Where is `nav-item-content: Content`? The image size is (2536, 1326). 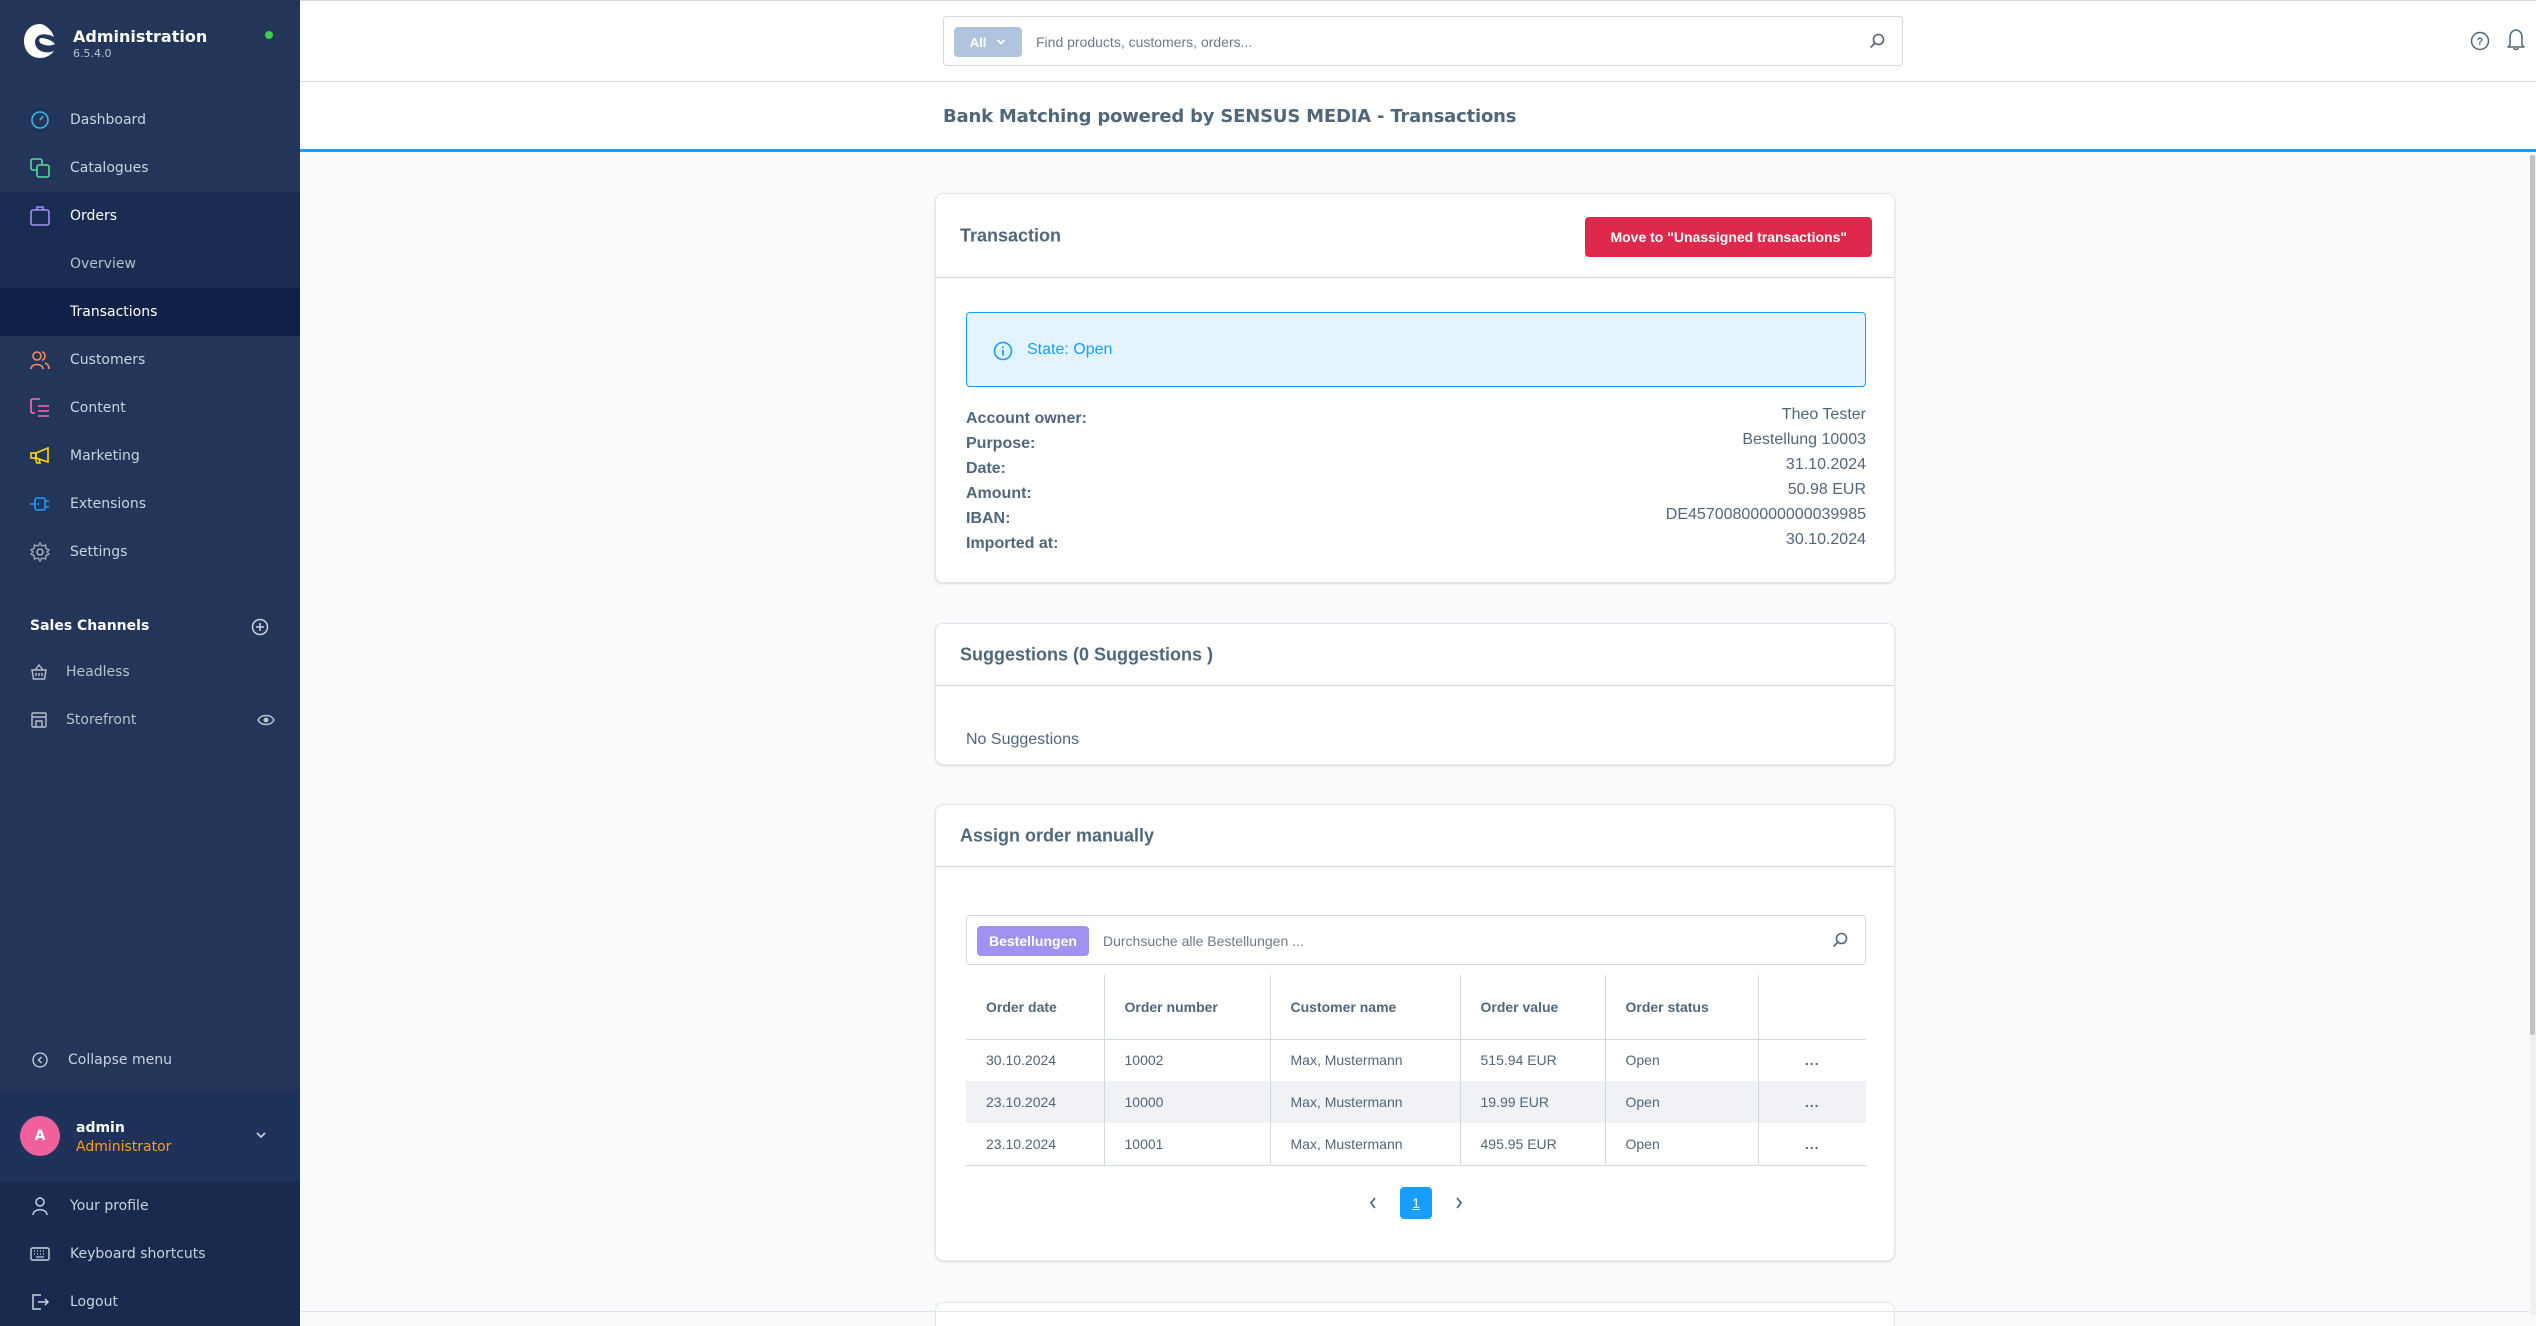 nav-item-content: Content is located at coordinates (150, 408).